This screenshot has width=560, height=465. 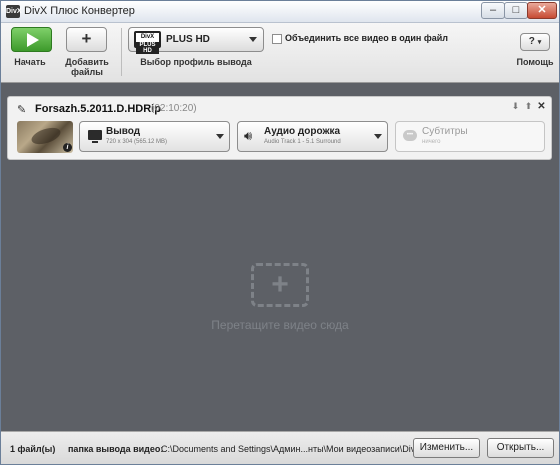 I want to click on window-title: DivX Плюс Конвертер, so click(x=79, y=11).